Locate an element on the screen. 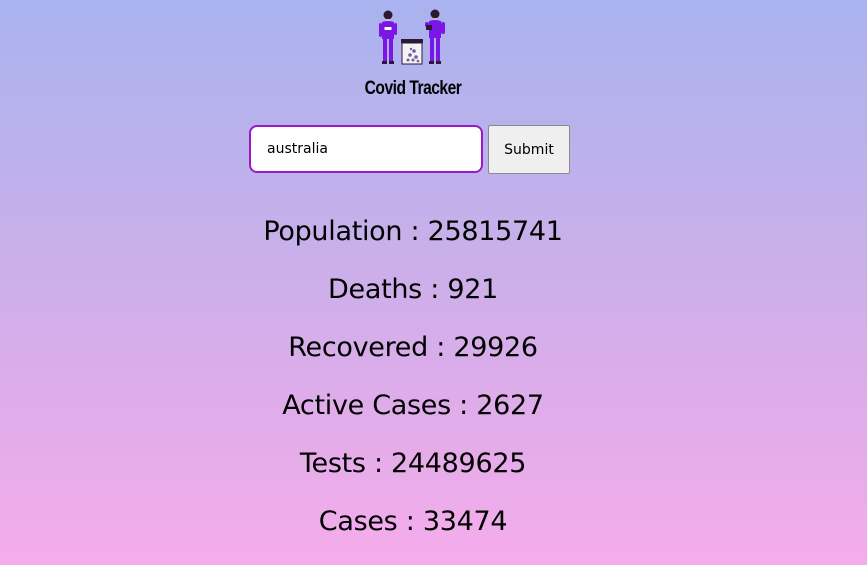 The width and height of the screenshot is (867, 565). stat-label: Cases is located at coordinates (358, 521).